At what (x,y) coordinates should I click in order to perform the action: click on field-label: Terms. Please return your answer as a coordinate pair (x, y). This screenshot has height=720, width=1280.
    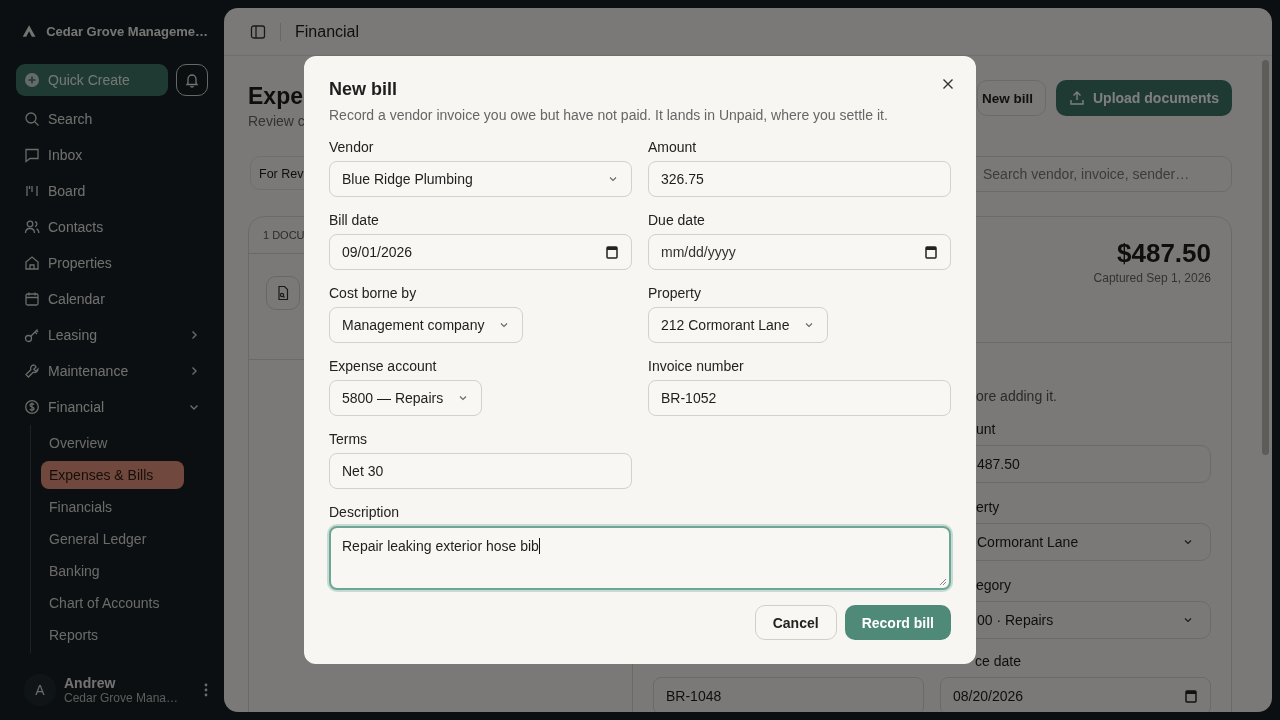
    Looking at the image, I should click on (348, 439).